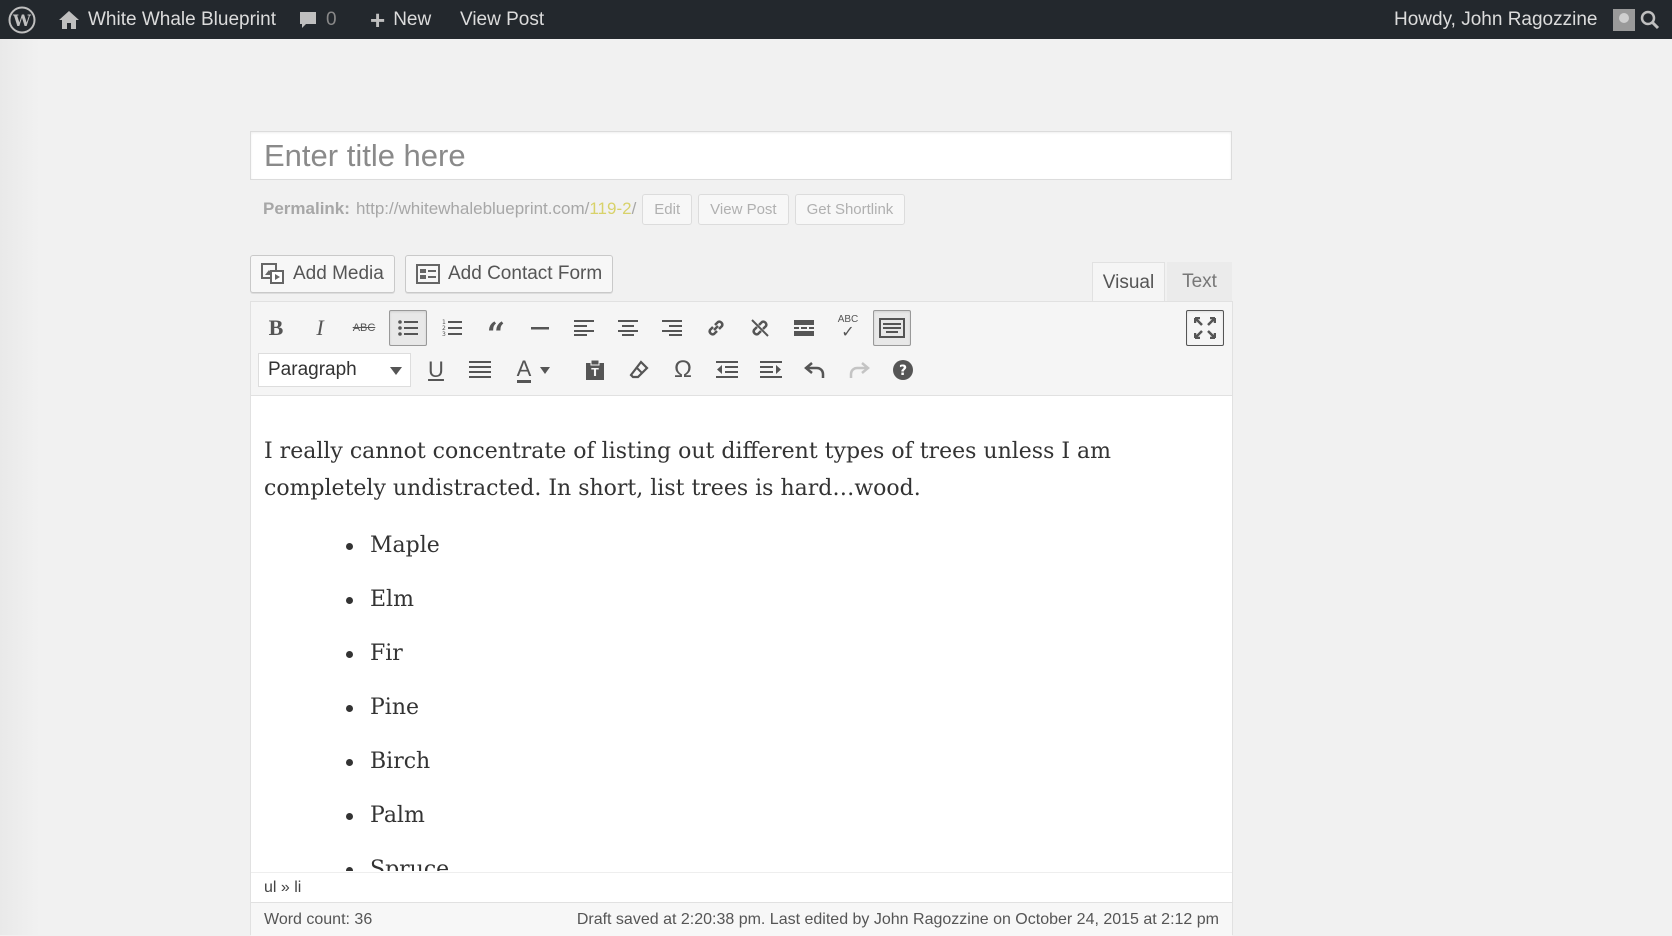  I want to click on tab-text: Text, so click(1199, 282).